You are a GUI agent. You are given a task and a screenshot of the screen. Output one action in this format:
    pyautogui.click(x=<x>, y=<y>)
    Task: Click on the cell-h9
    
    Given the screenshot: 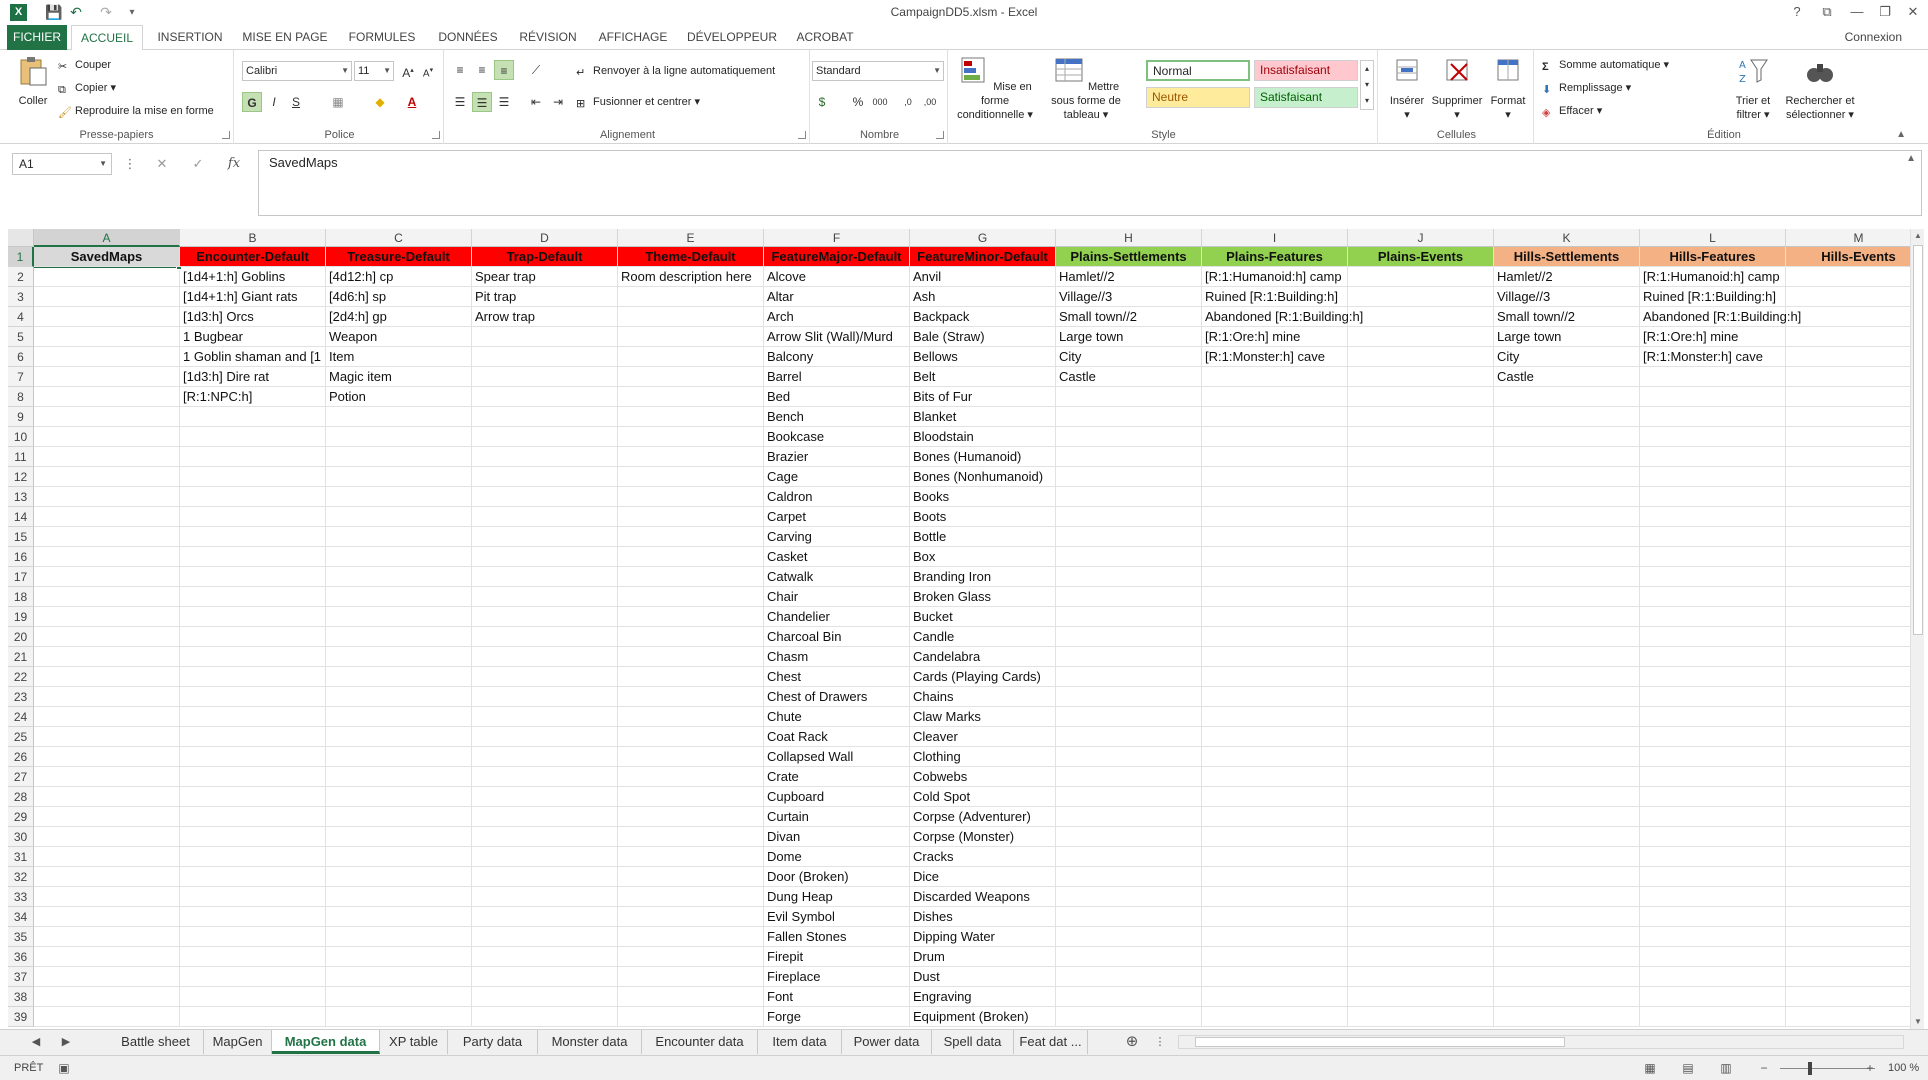 What is the action you would take?
    pyautogui.click(x=1129, y=417)
    